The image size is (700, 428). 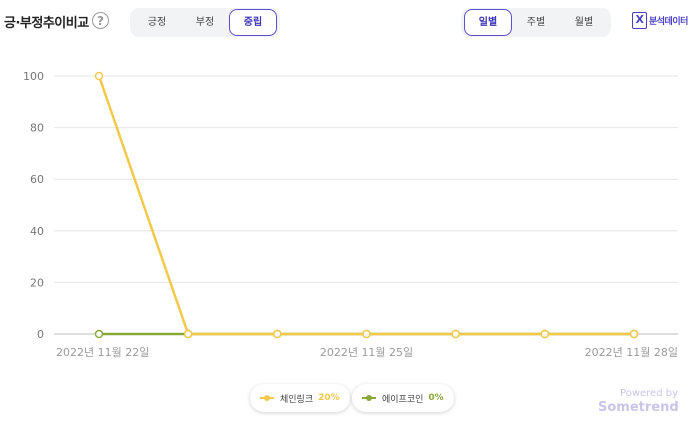 I want to click on powered-by: Powered by Sometrend, so click(x=638, y=401).